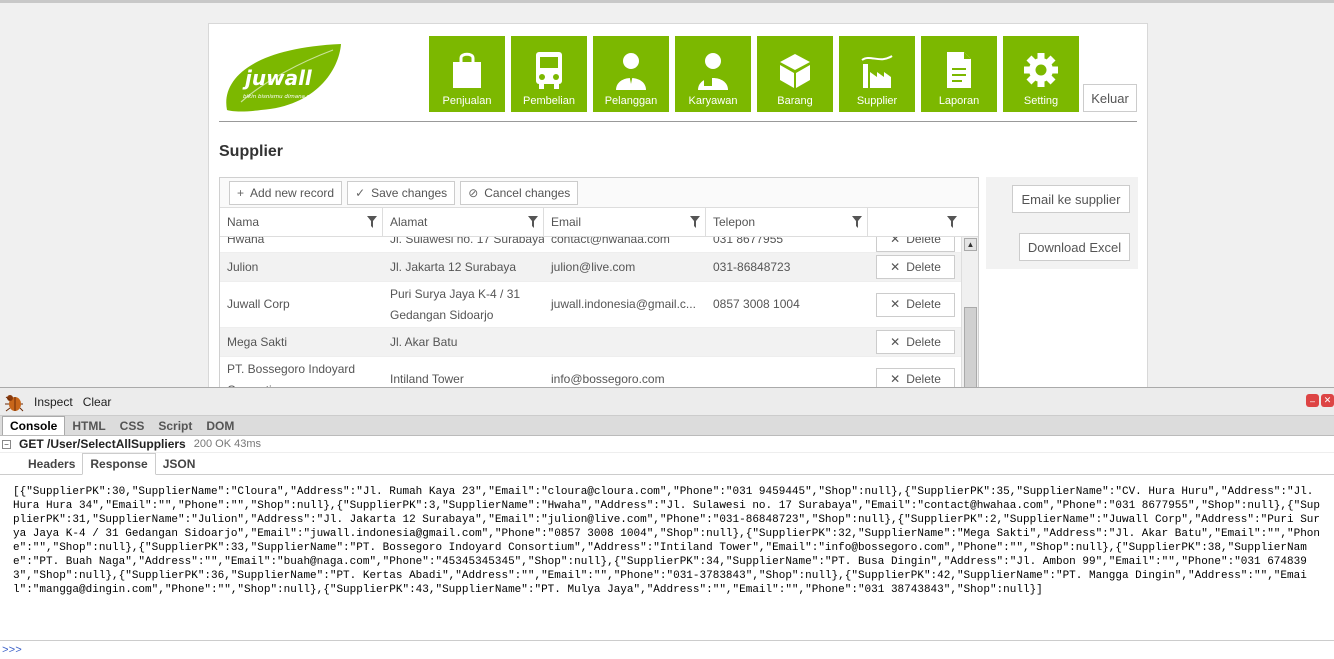 The width and height of the screenshot is (1334, 659). Describe the element at coordinates (463, 222) in the screenshot. I see `column-header-alamat: Alamat` at that location.